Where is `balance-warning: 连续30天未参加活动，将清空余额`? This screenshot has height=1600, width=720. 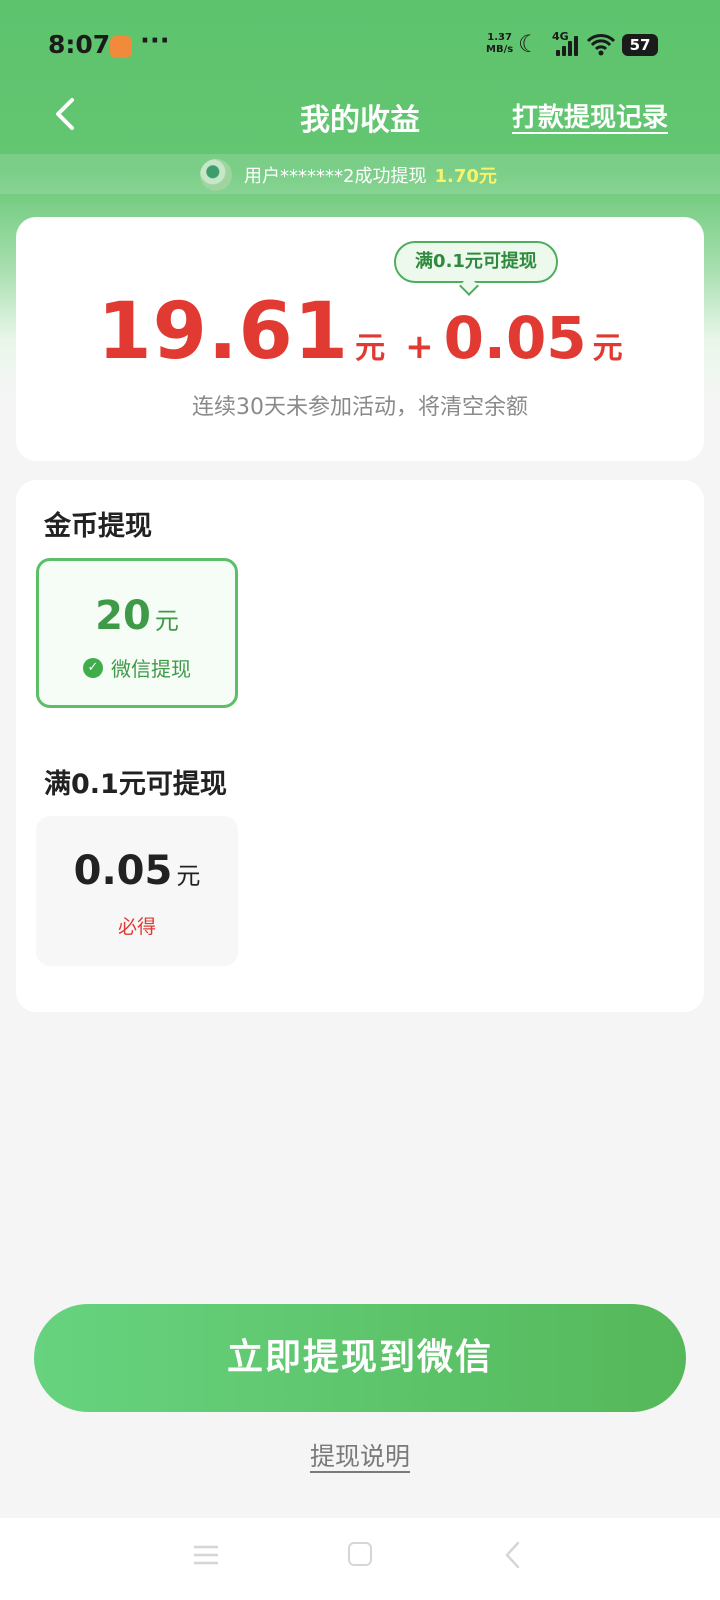
balance-warning: 连续30天未参加活动，将清空余额 is located at coordinates (360, 407).